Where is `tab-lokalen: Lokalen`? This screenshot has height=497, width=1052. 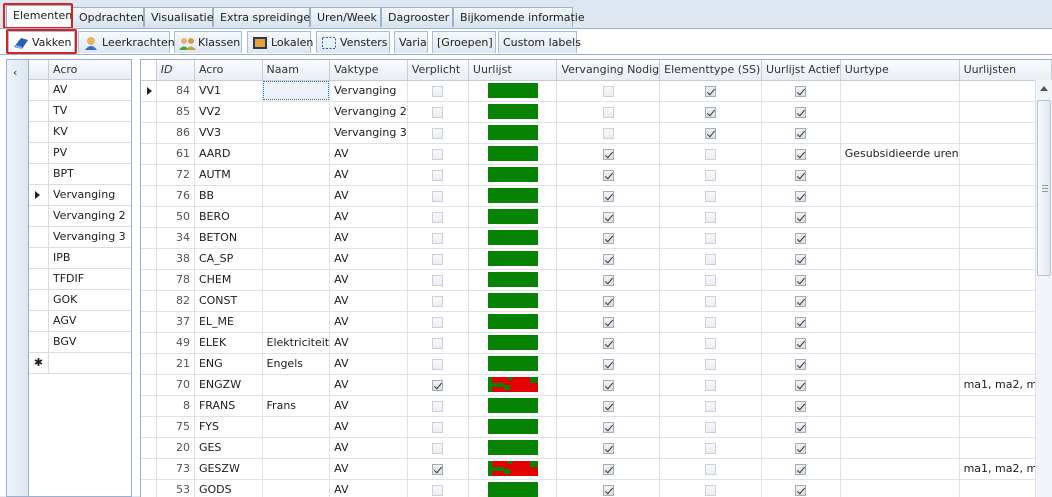
tab-lokalen: Lokalen is located at coordinates (280, 42).